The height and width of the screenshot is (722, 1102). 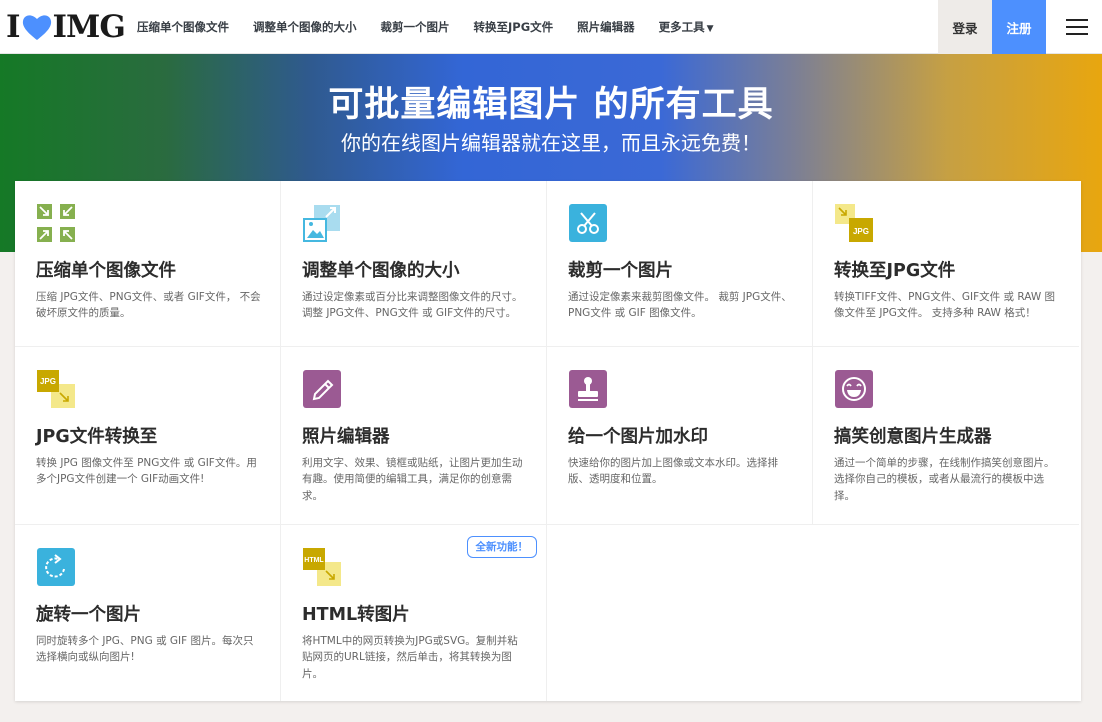 What do you see at coordinates (322, 567) in the screenshot?
I see `html-to-image-icon: HTML` at bounding box center [322, 567].